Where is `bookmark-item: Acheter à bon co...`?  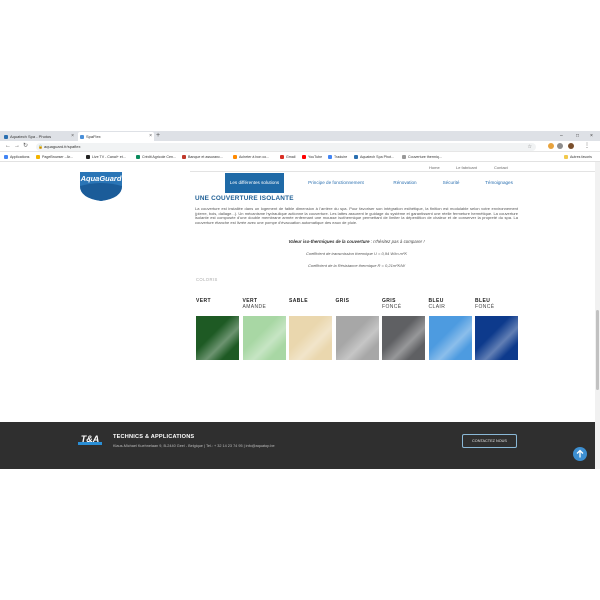
bookmark-item: Acheter à bon co... is located at coordinates (251, 157).